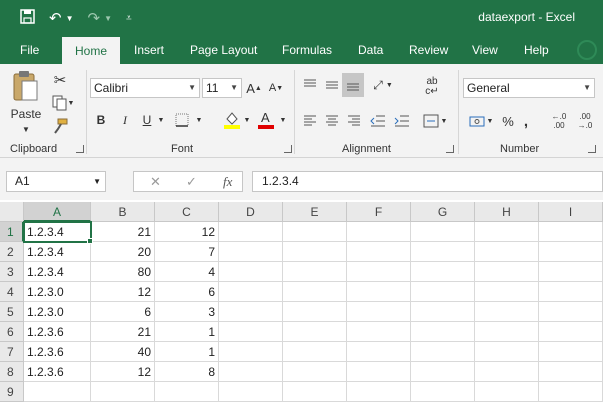  Describe the element at coordinates (123, 272) in the screenshot. I see `cell-b3: 80` at that location.